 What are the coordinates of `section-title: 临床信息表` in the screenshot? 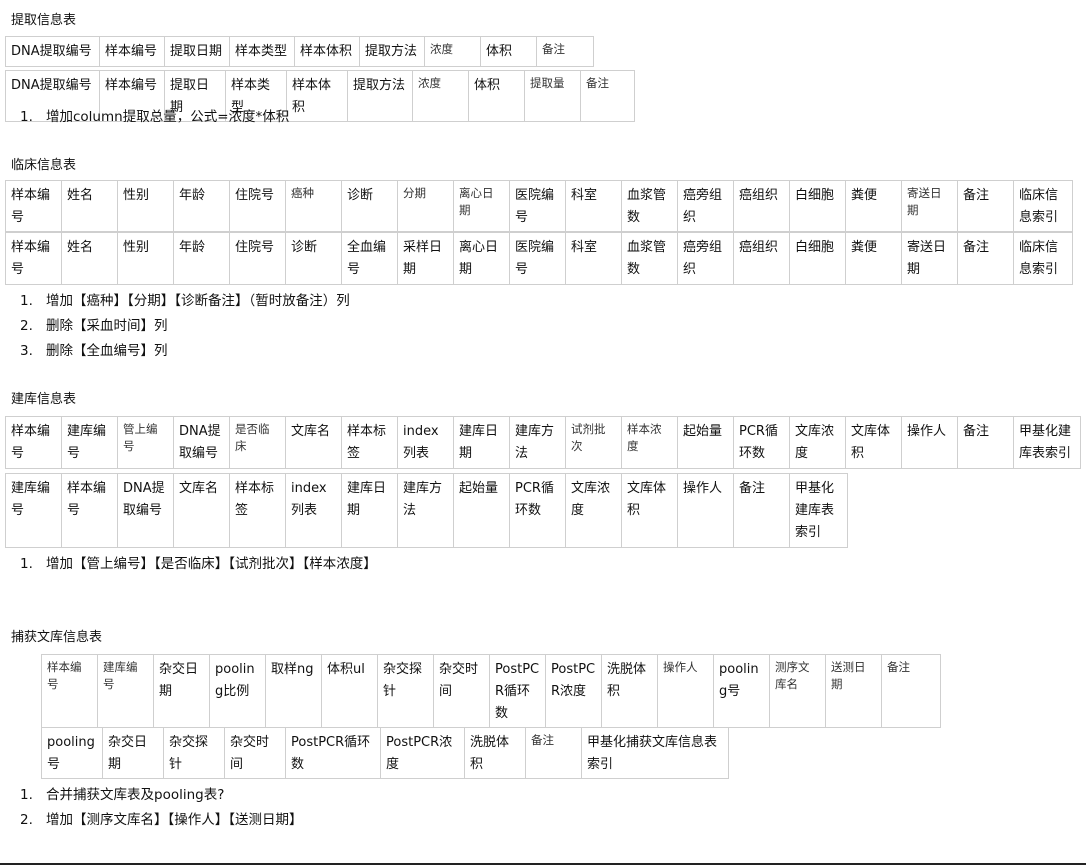 It's located at (44, 165).